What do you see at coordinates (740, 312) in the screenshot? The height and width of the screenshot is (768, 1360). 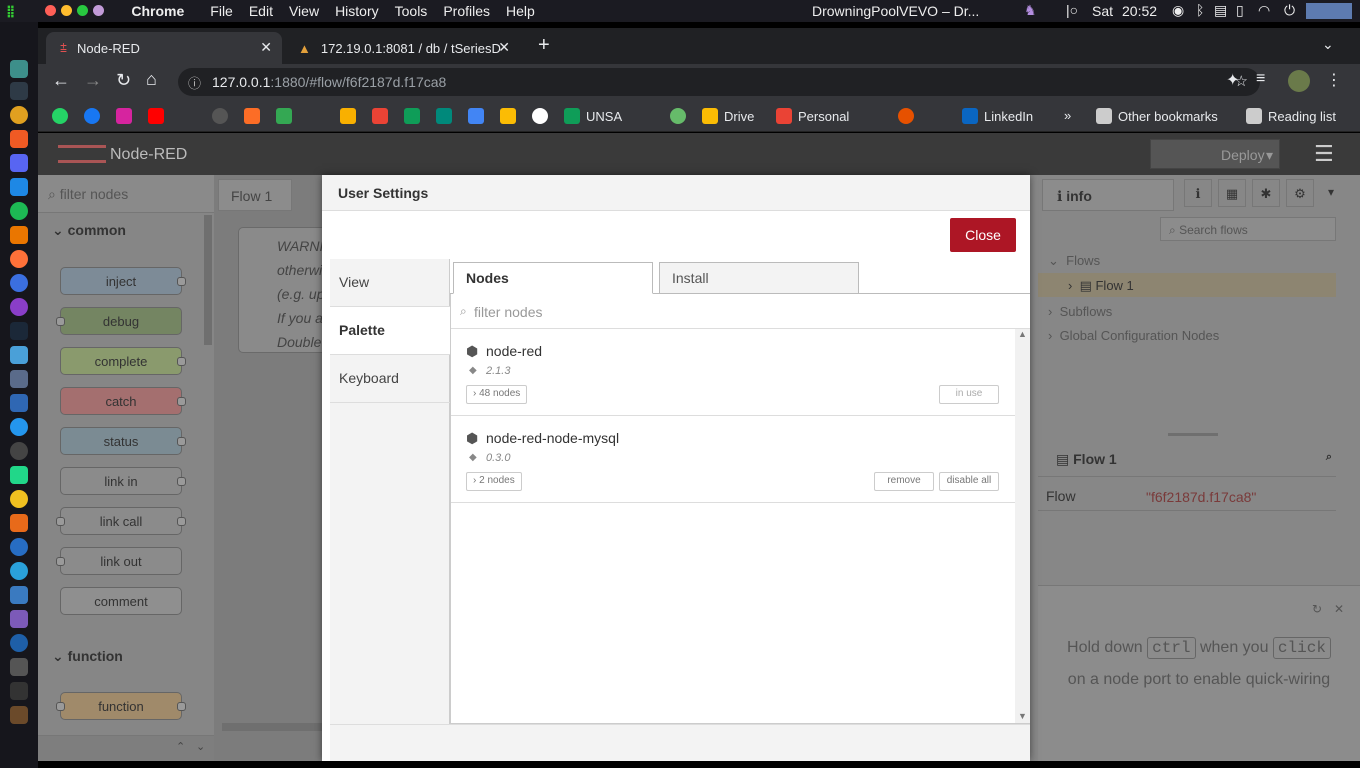 I see `filter-nodes-input: ⌕ filter nodes` at bounding box center [740, 312].